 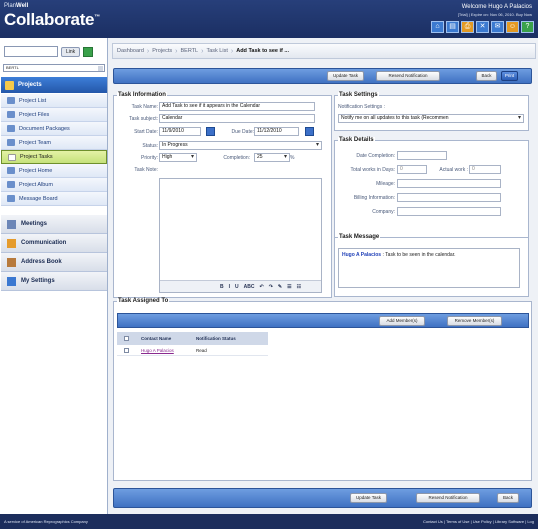 I want to click on sidebar-section-address-book: Address Book, so click(x=54, y=262).